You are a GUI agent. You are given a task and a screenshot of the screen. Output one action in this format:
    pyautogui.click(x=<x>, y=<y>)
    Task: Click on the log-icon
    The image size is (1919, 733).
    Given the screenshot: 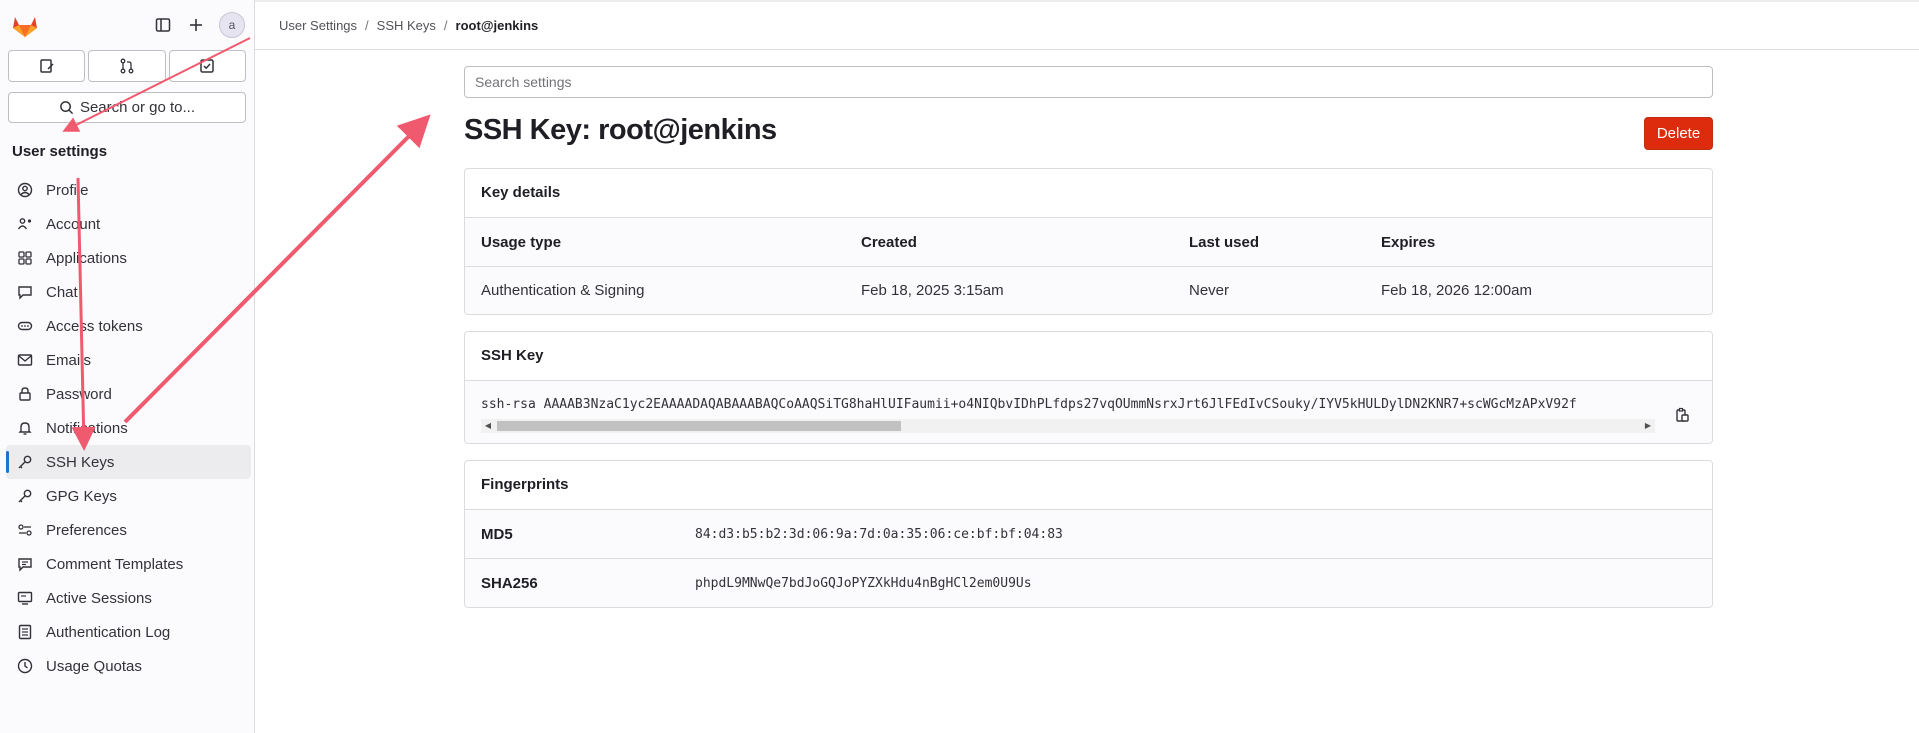 What is the action you would take?
    pyautogui.click(x=25, y=632)
    